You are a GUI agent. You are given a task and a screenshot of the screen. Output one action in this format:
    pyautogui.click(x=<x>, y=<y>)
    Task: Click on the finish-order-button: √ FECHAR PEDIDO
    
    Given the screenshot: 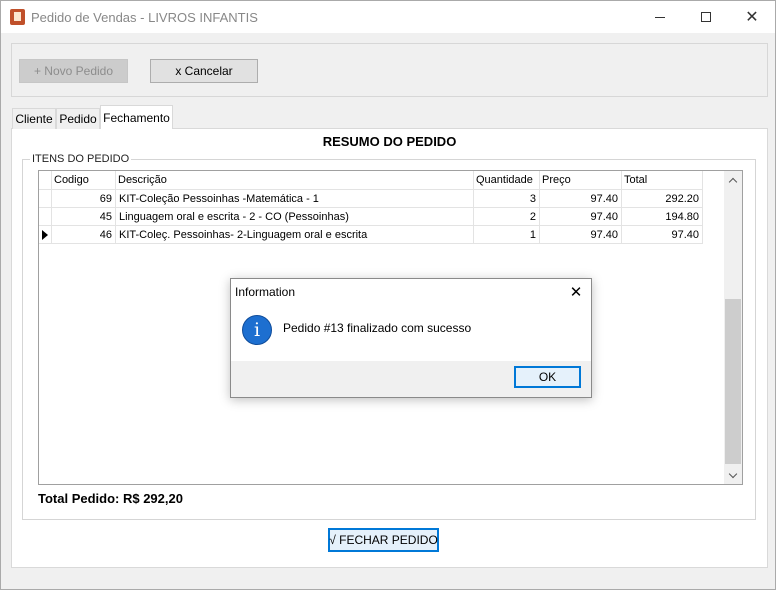 What is the action you would take?
    pyautogui.click(x=383, y=540)
    